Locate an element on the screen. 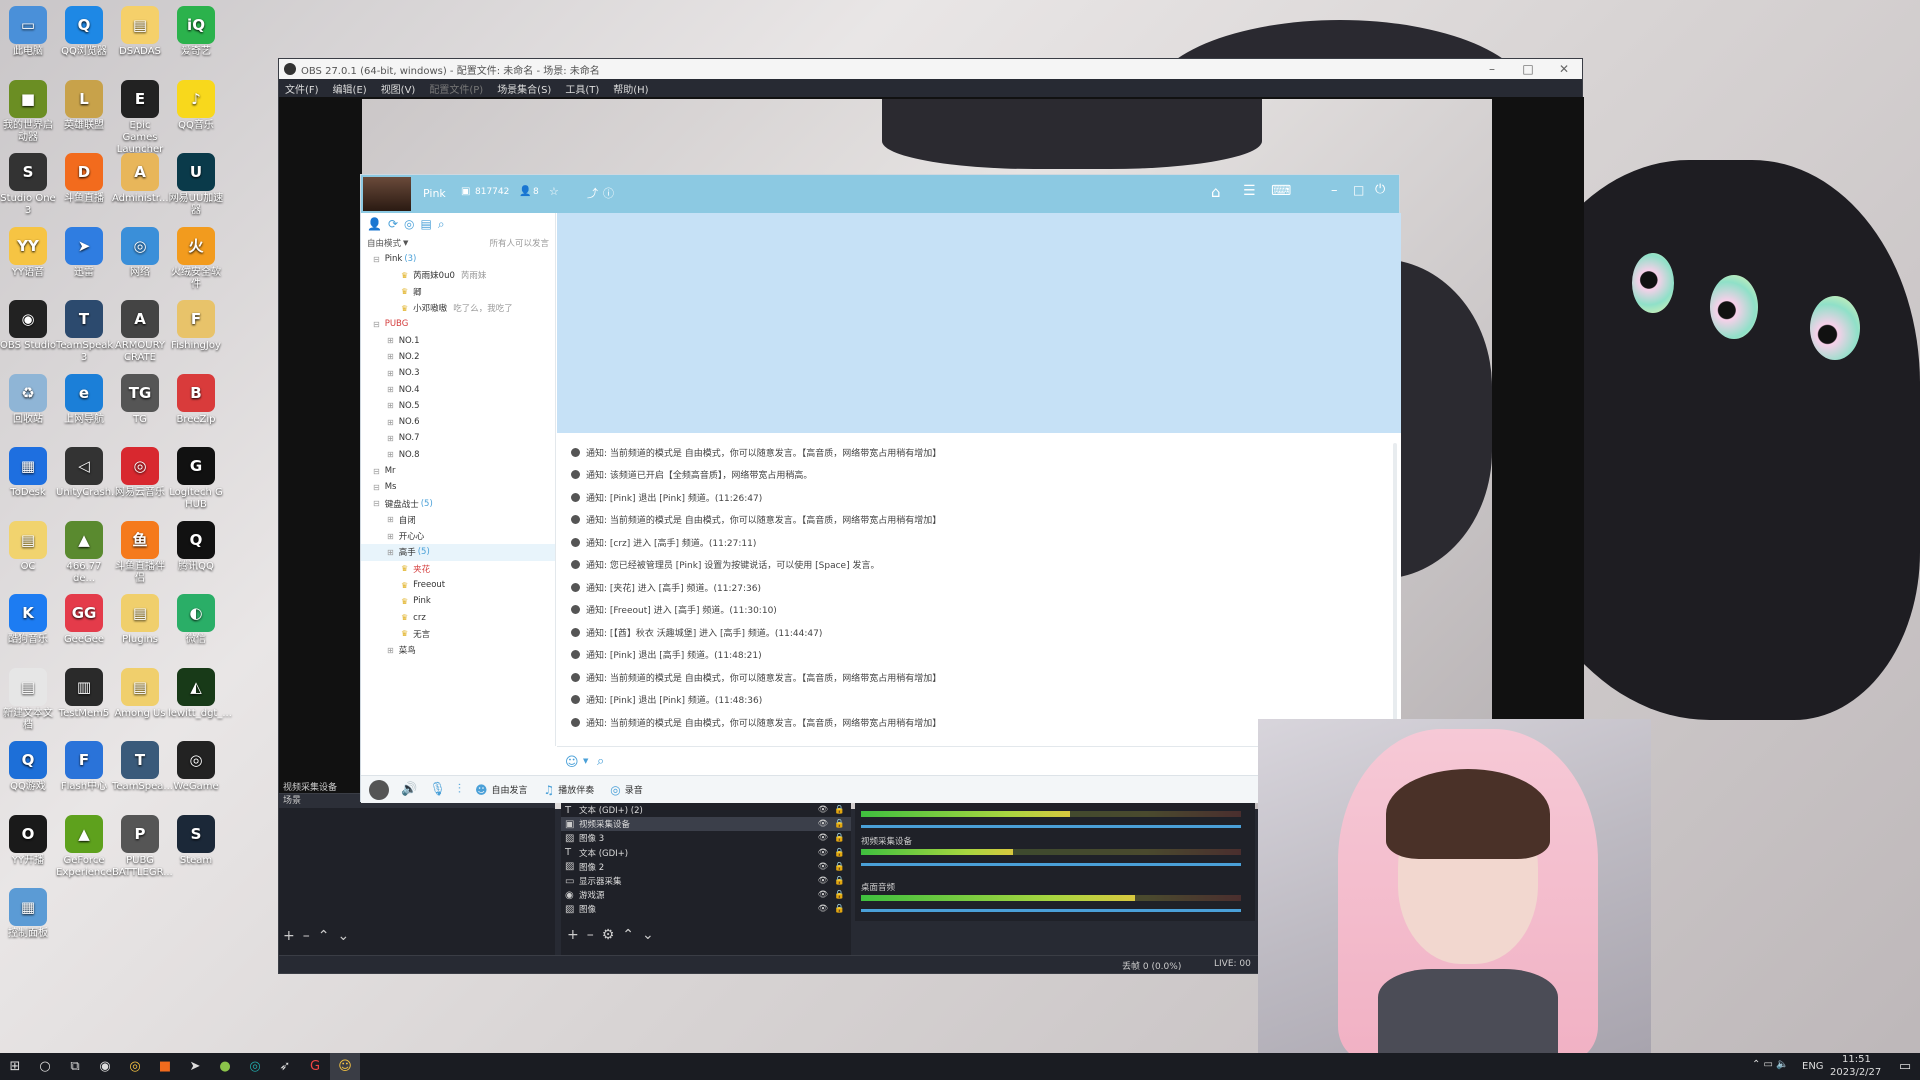 Image resolution: width=1920 pixels, height=1080 pixels. tree-channel: ⊞ NO.5 is located at coordinates (458, 406).